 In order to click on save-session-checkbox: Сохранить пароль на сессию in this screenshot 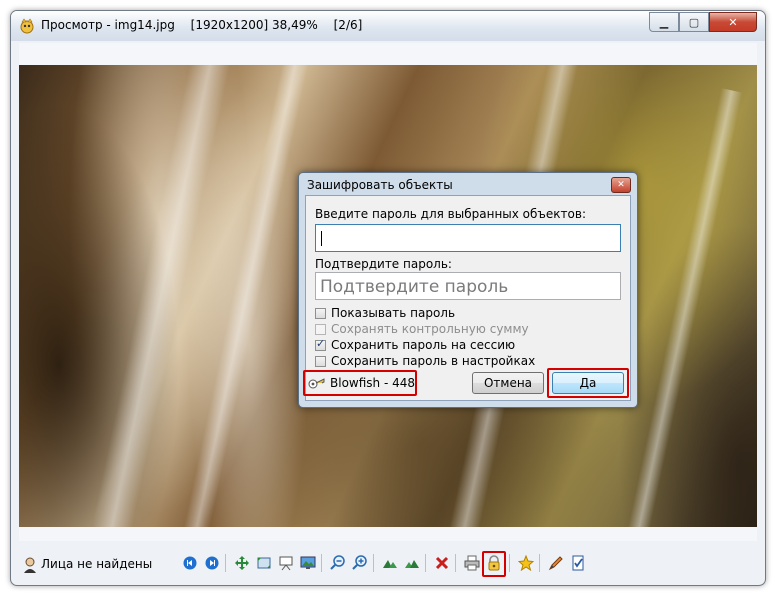, I will do `click(415, 344)`.